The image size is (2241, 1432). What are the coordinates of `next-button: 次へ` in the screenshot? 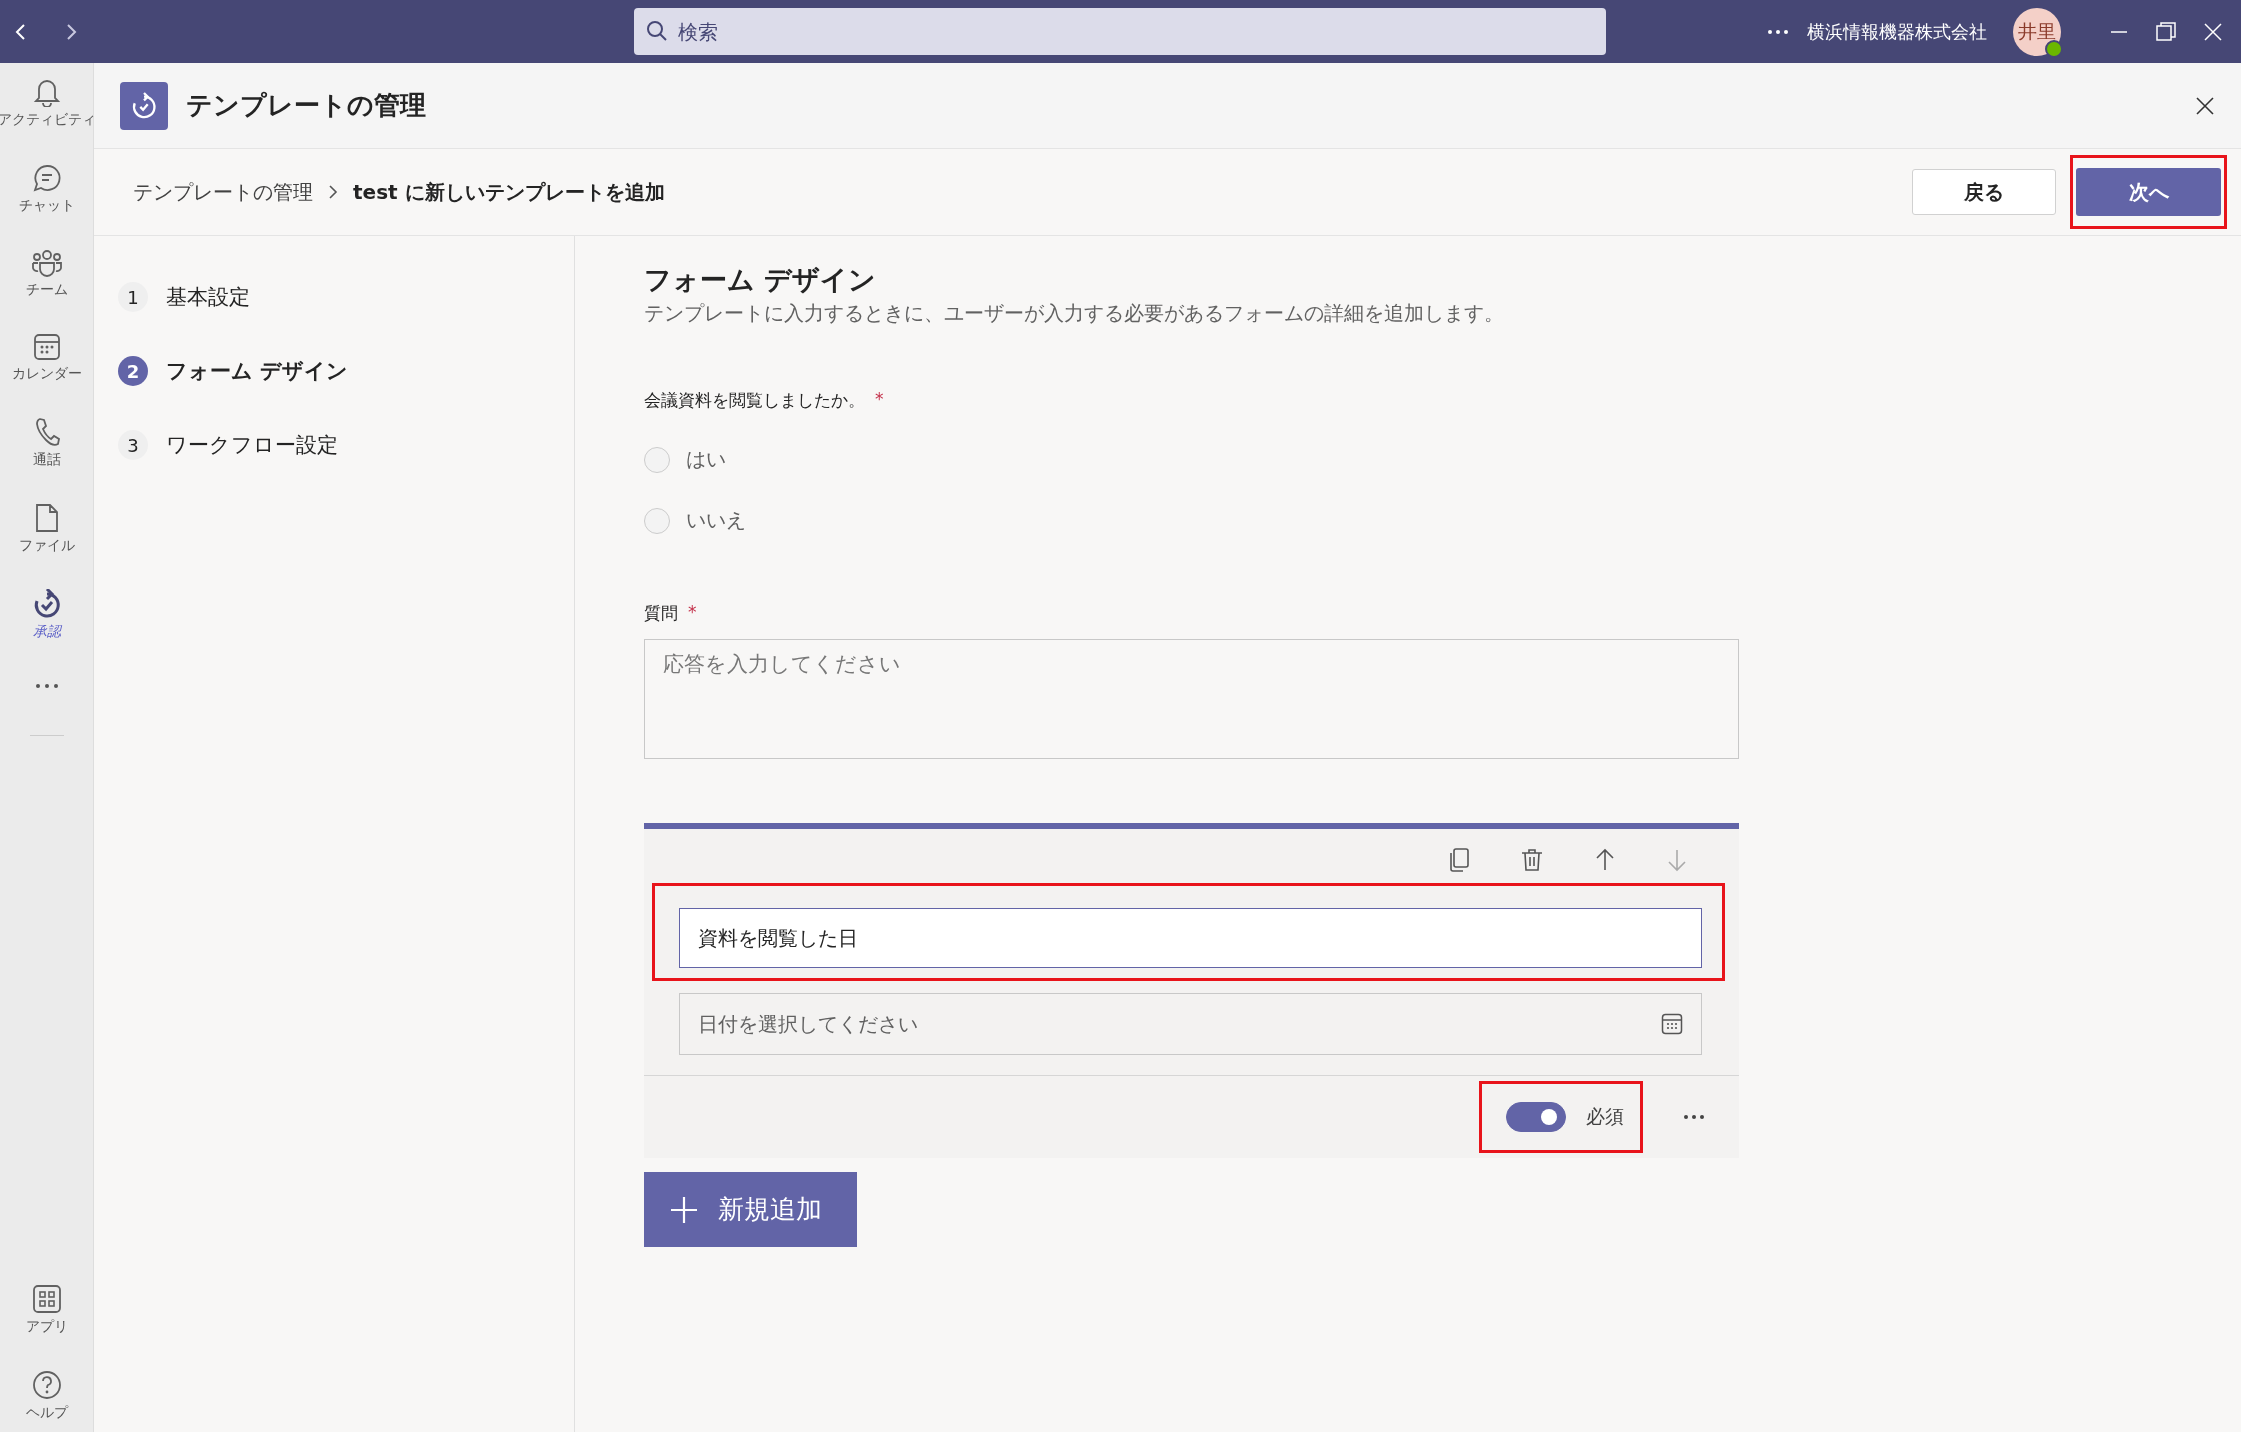 It's located at (2148, 192).